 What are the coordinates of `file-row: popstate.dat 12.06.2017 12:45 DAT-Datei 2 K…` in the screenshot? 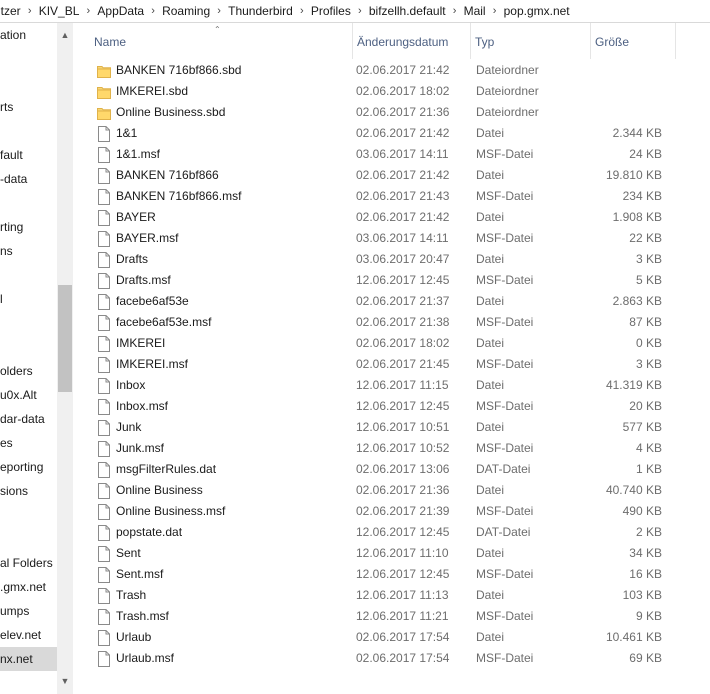 It's located at (391, 532).